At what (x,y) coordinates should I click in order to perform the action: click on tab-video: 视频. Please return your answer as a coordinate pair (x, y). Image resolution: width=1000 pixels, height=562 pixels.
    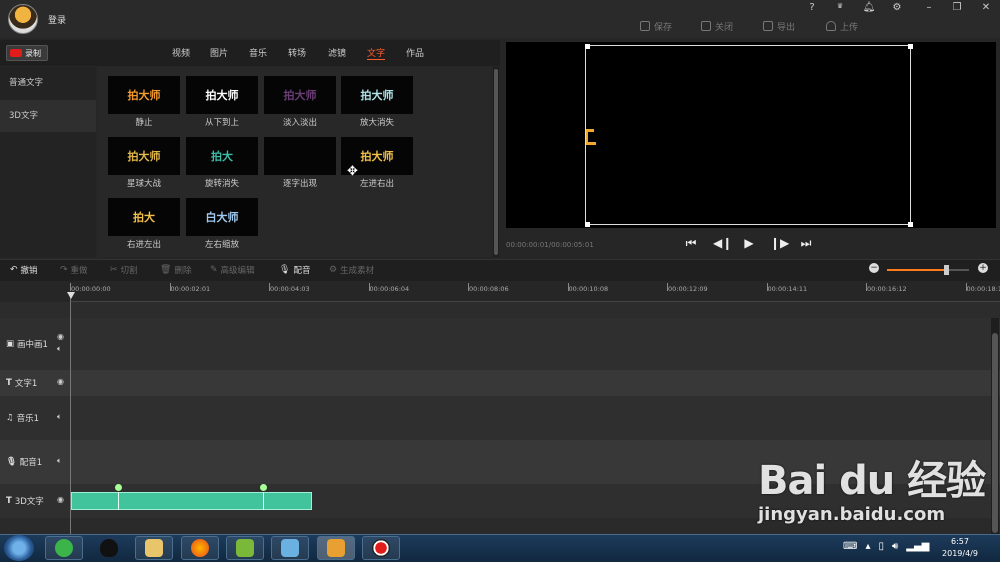
    Looking at the image, I should click on (181, 53).